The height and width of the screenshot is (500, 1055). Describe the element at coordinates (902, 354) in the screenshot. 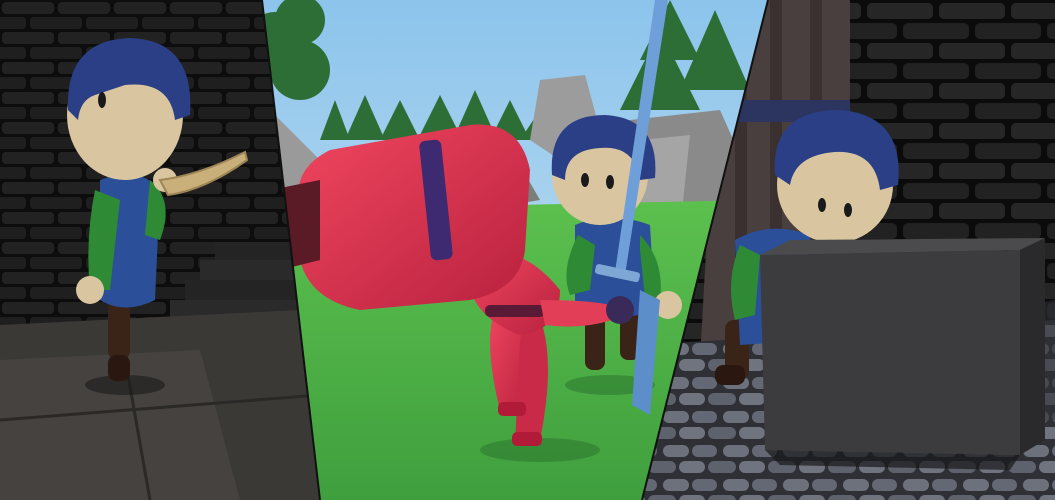

I see `stone-crate` at that location.